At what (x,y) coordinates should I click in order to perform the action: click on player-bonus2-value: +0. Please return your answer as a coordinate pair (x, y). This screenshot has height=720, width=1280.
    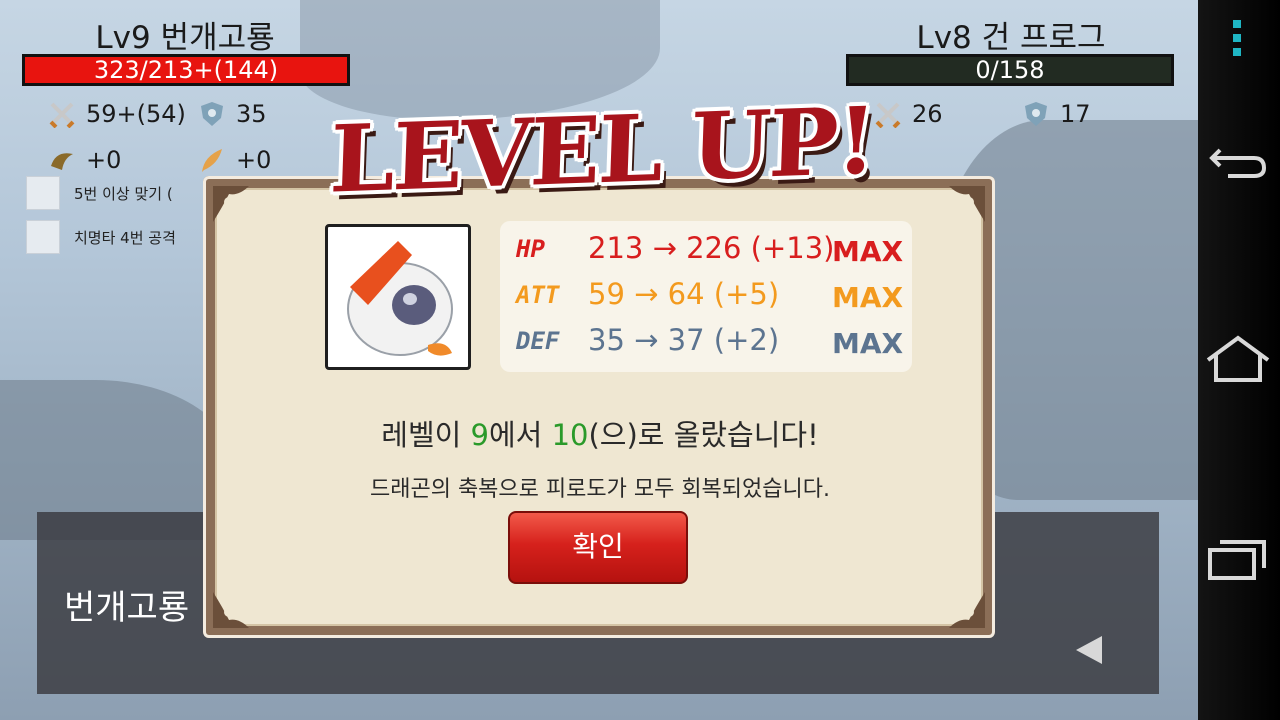
    Looking at the image, I should click on (254, 160).